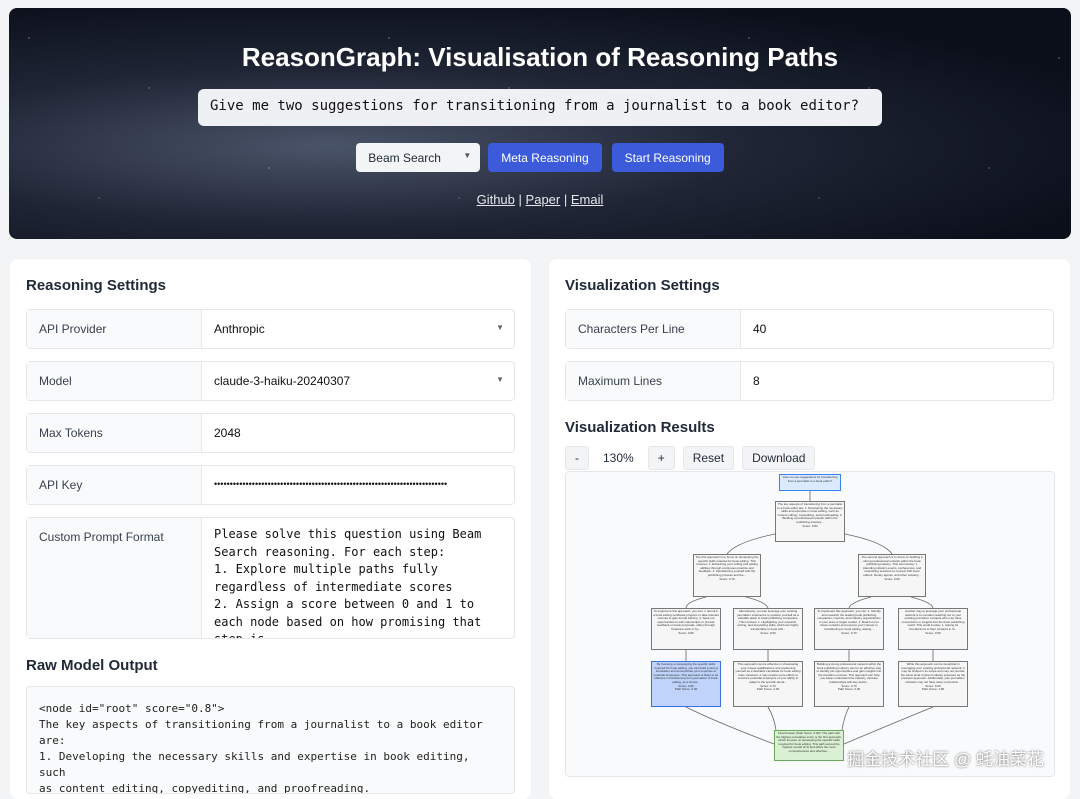  Describe the element at coordinates (897, 329) in the screenshot. I see `chars-per-line-input: 40` at that location.